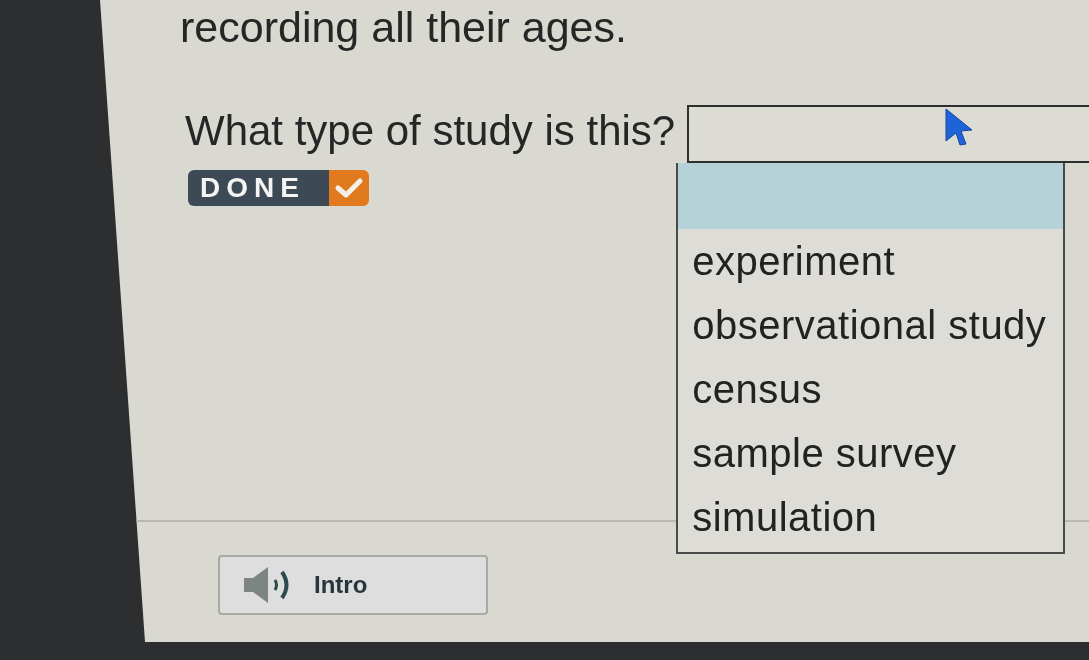 This screenshot has width=1089, height=660. What do you see at coordinates (430, 131) in the screenshot?
I see `question-text: What type of study is this?` at bounding box center [430, 131].